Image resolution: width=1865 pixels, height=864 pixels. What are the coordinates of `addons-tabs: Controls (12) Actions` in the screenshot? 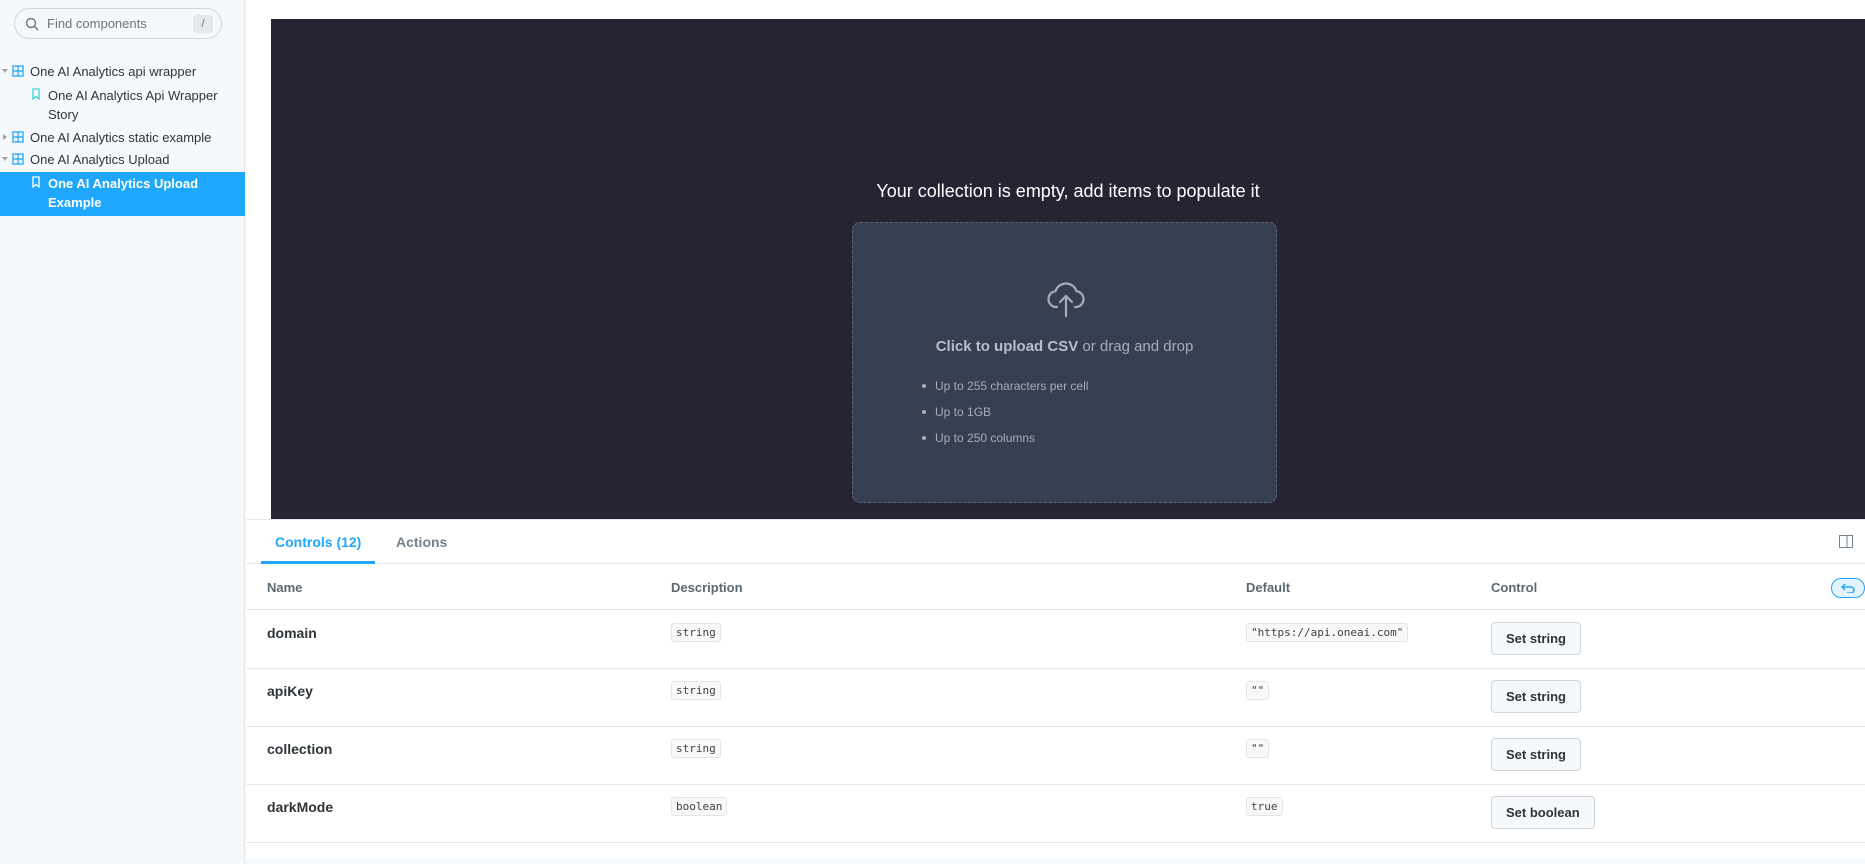 It's located at (1055, 542).